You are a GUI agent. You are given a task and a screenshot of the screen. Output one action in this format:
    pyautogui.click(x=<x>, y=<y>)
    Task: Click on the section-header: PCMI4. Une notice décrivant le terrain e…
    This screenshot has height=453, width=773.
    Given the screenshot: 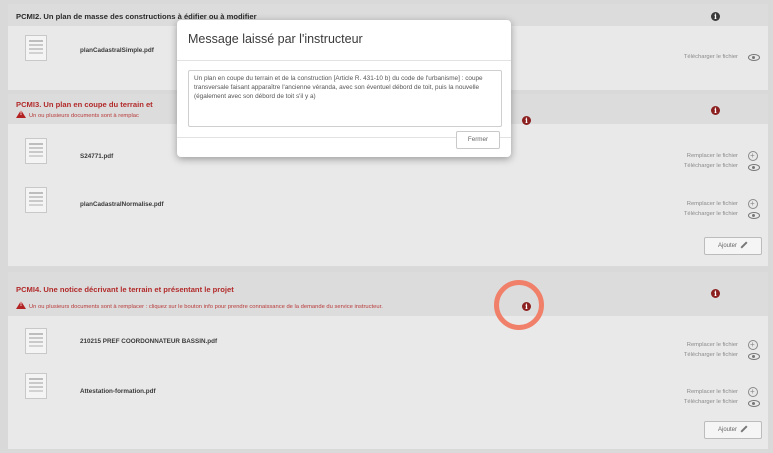 What is the action you would take?
    pyautogui.click(x=388, y=294)
    